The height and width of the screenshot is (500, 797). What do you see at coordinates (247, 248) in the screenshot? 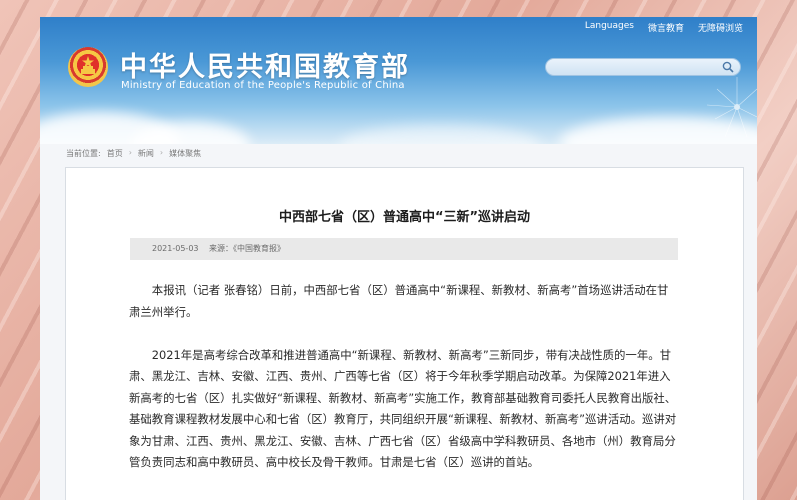
I see `article-source: 来源：《中国教育报》` at bounding box center [247, 248].